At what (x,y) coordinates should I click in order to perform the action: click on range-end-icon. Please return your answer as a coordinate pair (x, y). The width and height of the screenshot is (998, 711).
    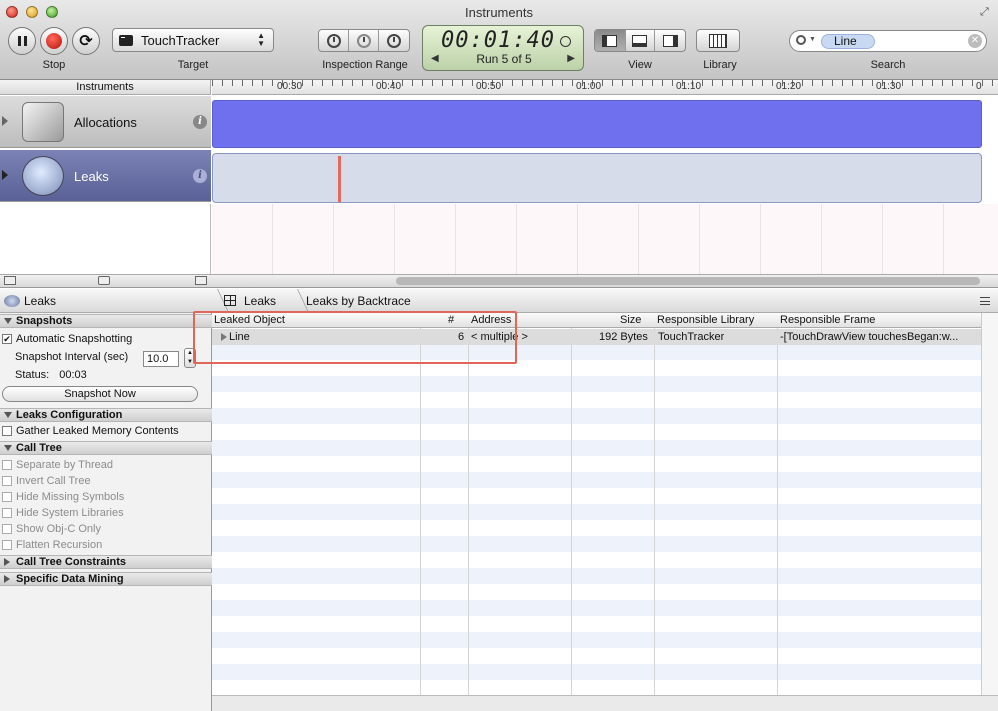
    Looking at the image, I should click on (394, 40).